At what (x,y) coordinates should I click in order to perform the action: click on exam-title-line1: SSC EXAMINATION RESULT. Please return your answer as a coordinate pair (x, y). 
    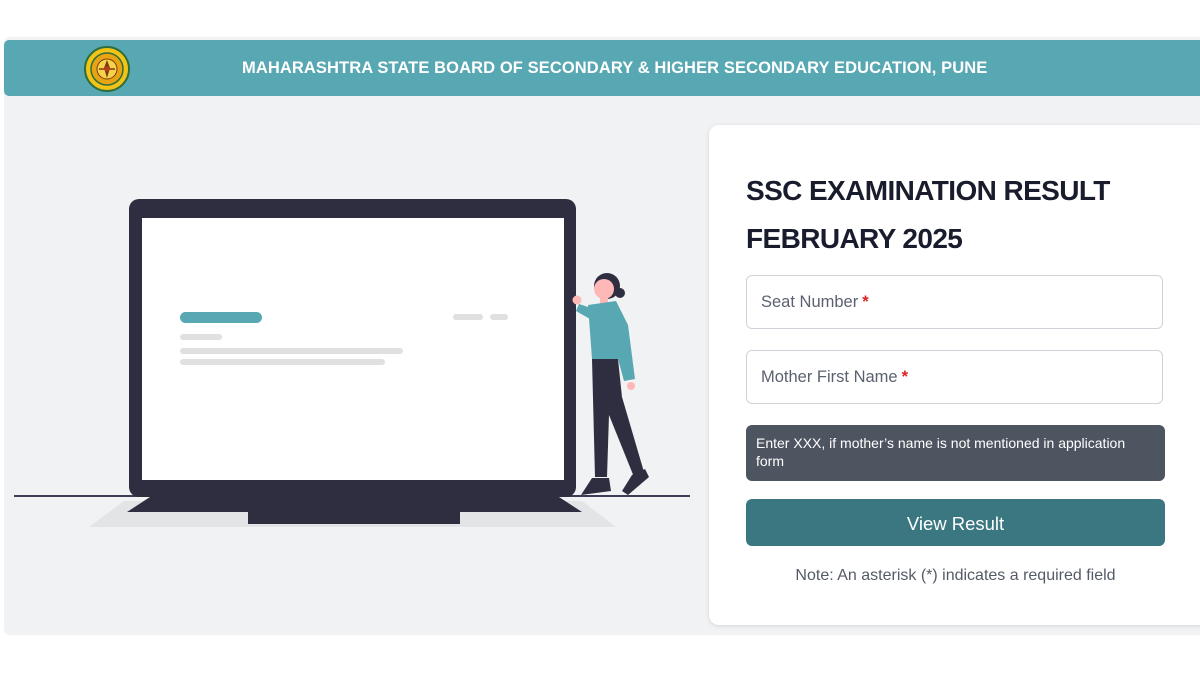
    Looking at the image, I should click on (928, 190).